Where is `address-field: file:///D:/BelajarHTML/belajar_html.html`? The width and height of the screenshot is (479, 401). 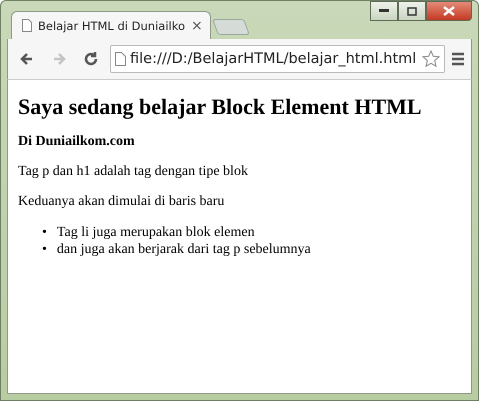 address-field: file:///D:/BelajarHTML/belajar_html.html is located at coordinates (277, 59).